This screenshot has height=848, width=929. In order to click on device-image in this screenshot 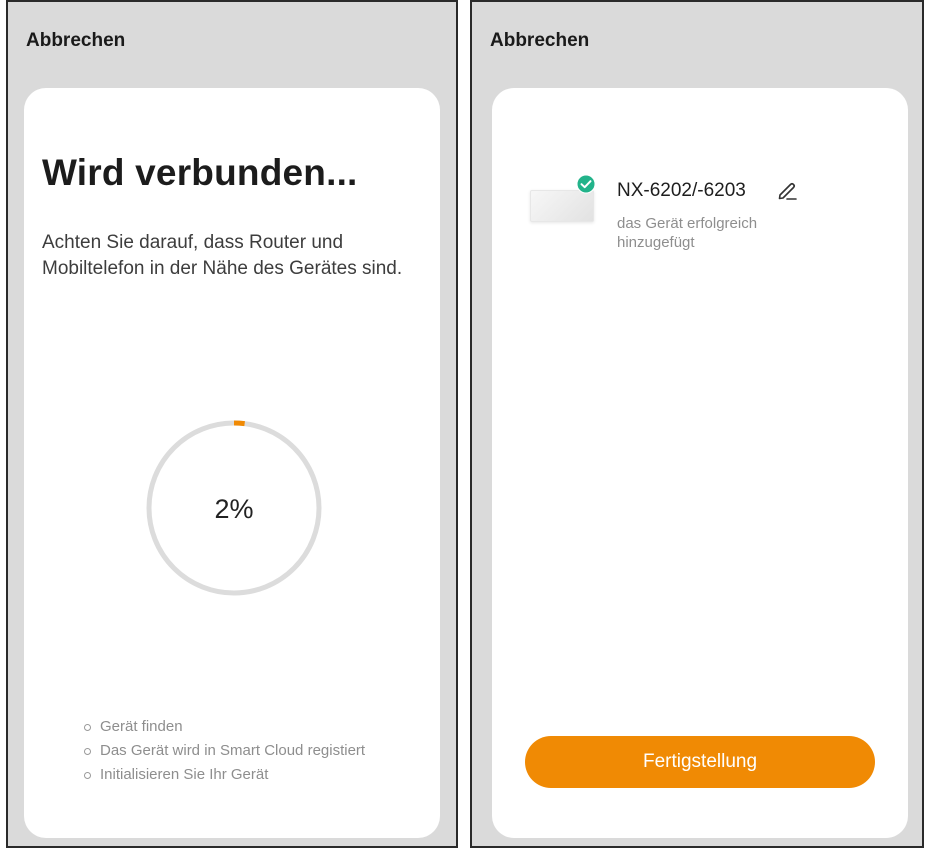, I will do `click(562, 206)`.